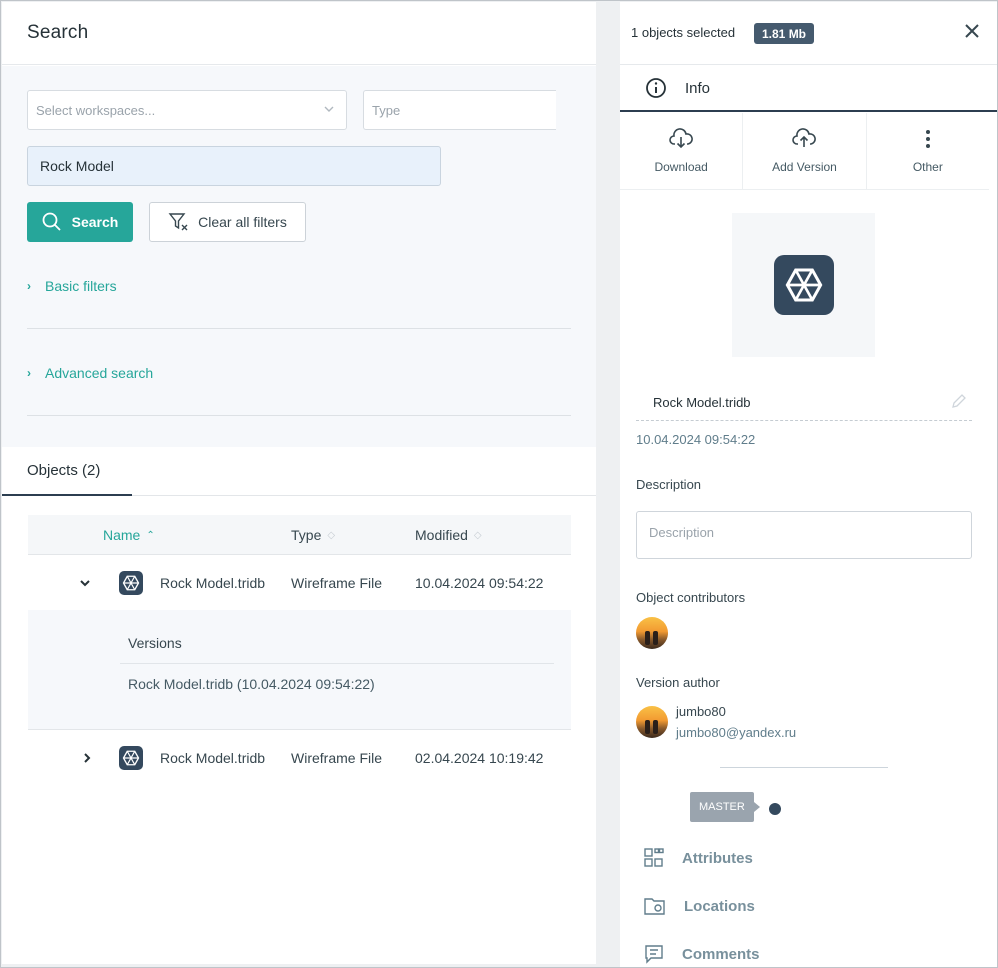  What do you see at coordinates (927, 139) in the screenshot?
I see `more-vertical-icon` at bounding box center [927, 139].